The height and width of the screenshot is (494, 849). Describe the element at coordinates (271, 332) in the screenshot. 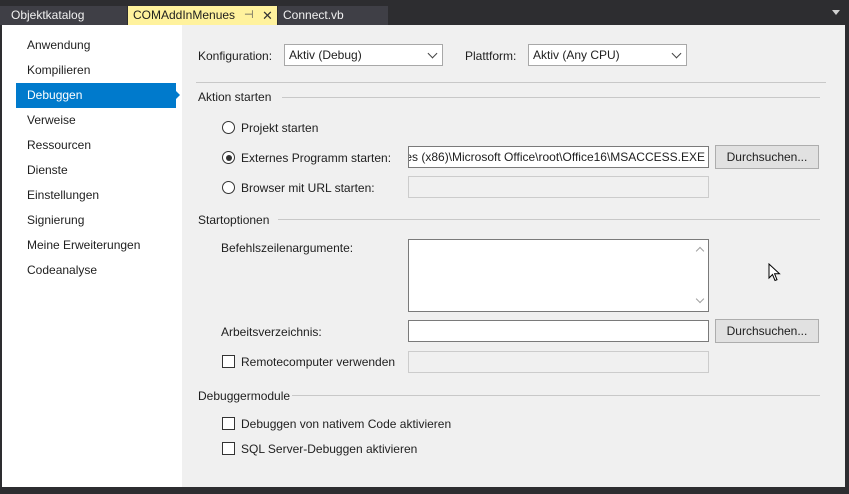

I see `arbeitsverzeichnis-label: Arbeitsverzeichnis:` at that location.